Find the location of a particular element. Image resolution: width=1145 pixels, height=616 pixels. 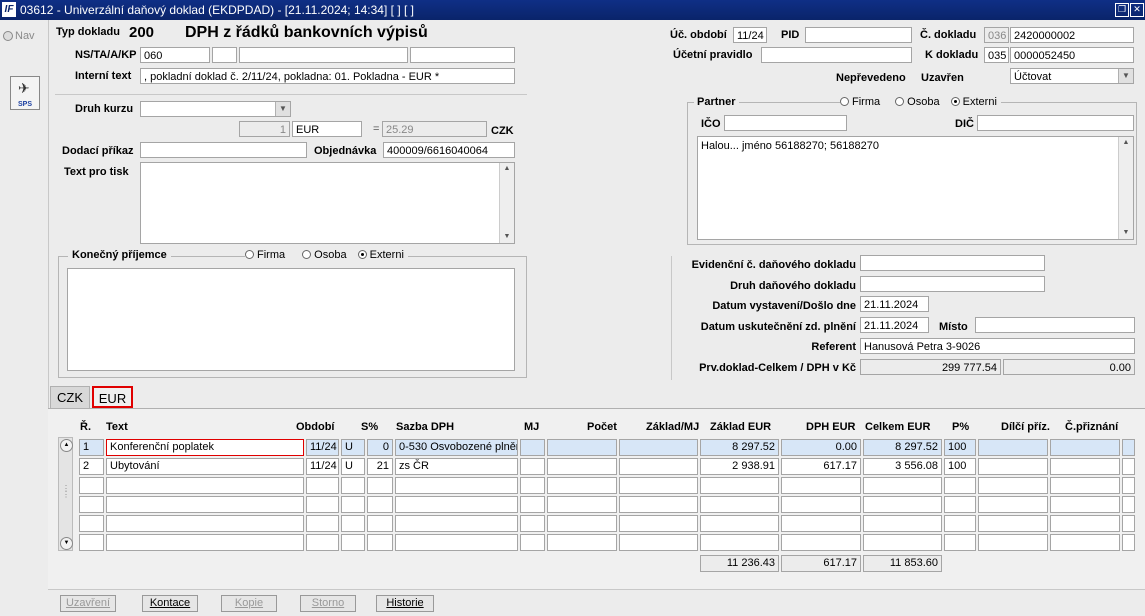

k-dokladu-field: 0000052450 is located at coordinates (1072, 55).